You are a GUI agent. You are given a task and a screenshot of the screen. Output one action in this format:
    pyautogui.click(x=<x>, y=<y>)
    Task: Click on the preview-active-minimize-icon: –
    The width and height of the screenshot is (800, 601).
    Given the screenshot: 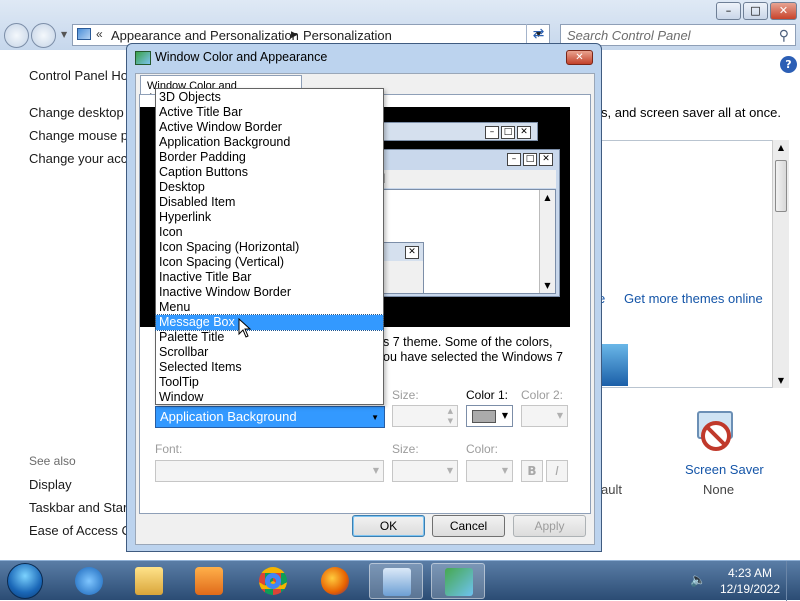 What is the action you would take?
    pyautogui.click(x=514, y=159)
    